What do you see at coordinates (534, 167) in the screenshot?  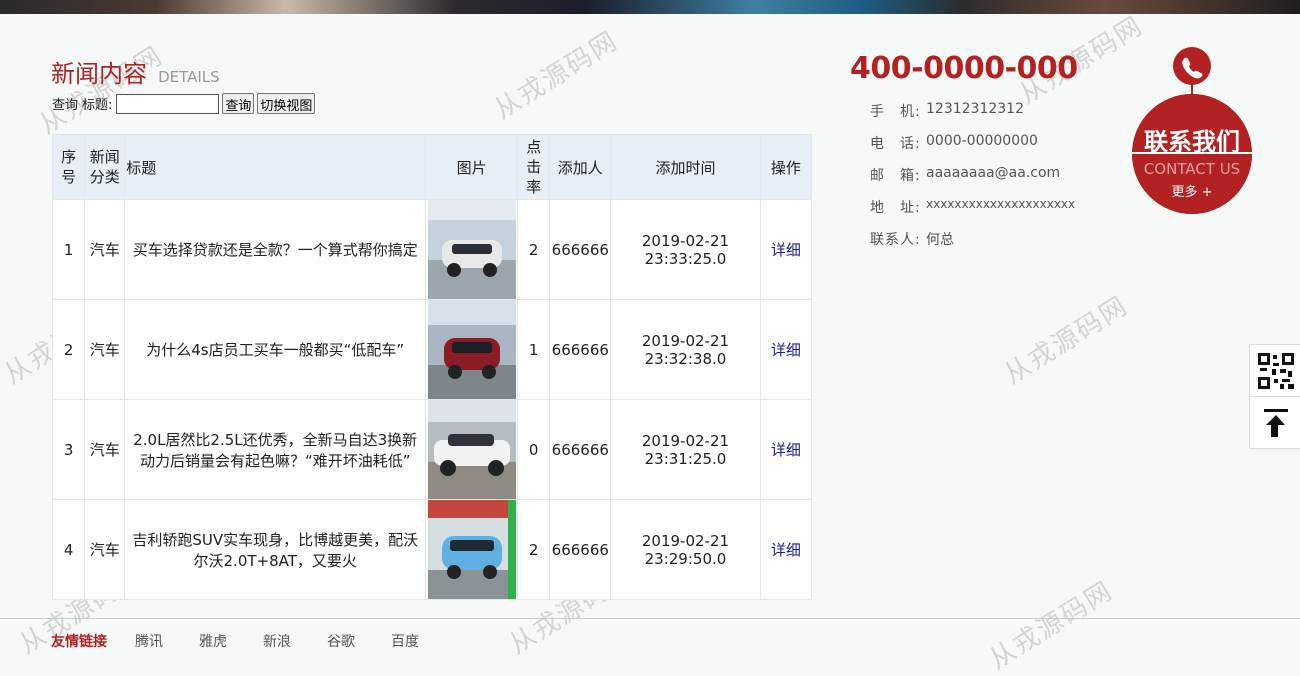 I see `col-header-clicks: 点击率` at bounding box center [534, 167].